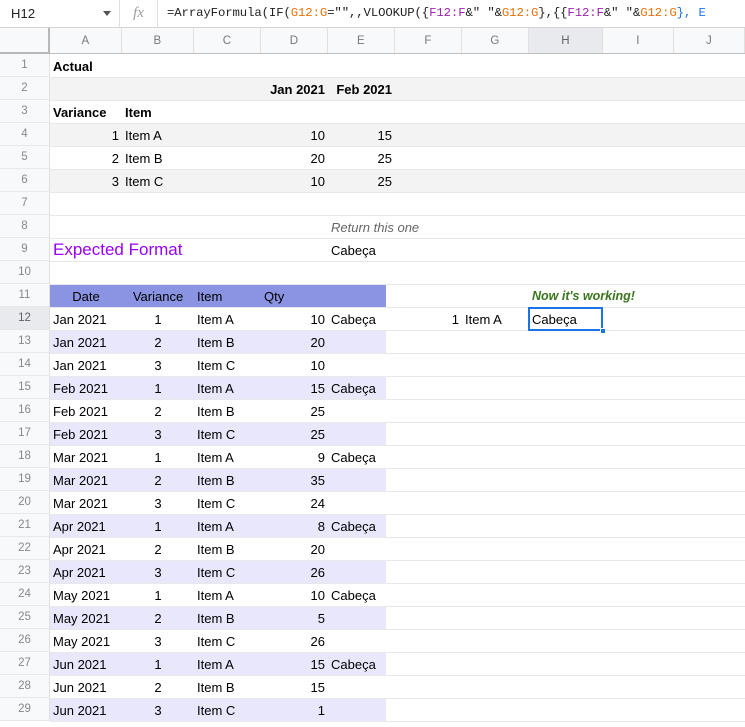 Image resolution: width=745 pixels, height=727 pixels. What do you see at coordinates (227, 388) in the screenshot?
I see `cell-C15: Item A` at bounding box center [227, 388].